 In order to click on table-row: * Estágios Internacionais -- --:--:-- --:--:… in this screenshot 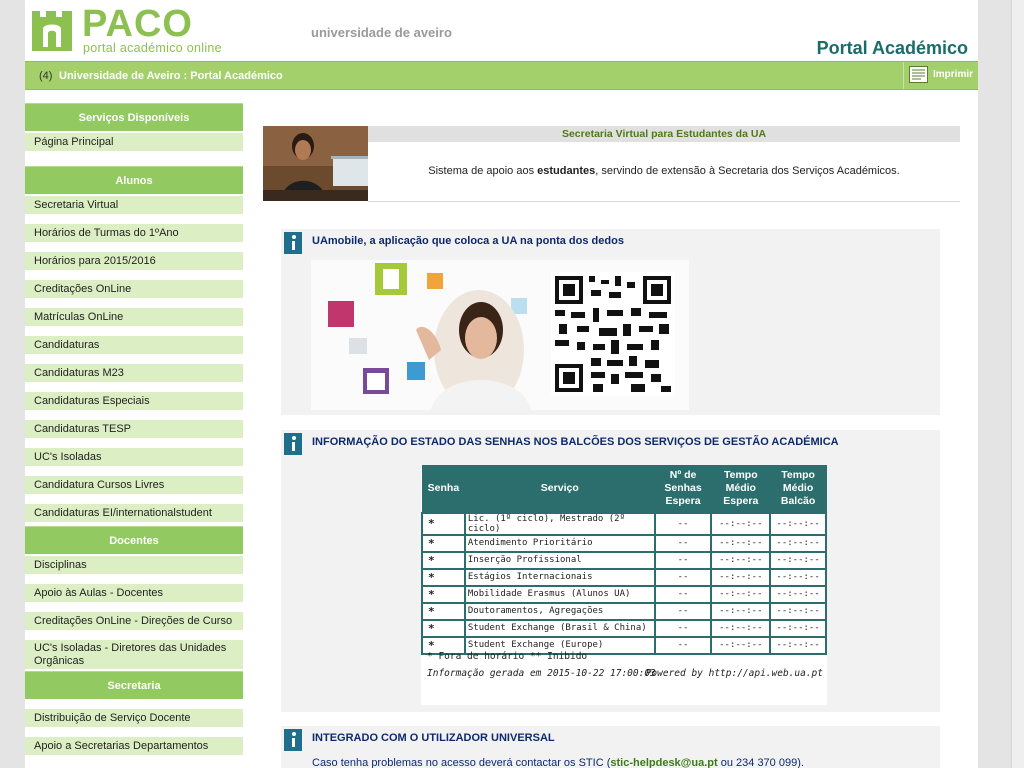, I will do `click(624, 577)`.